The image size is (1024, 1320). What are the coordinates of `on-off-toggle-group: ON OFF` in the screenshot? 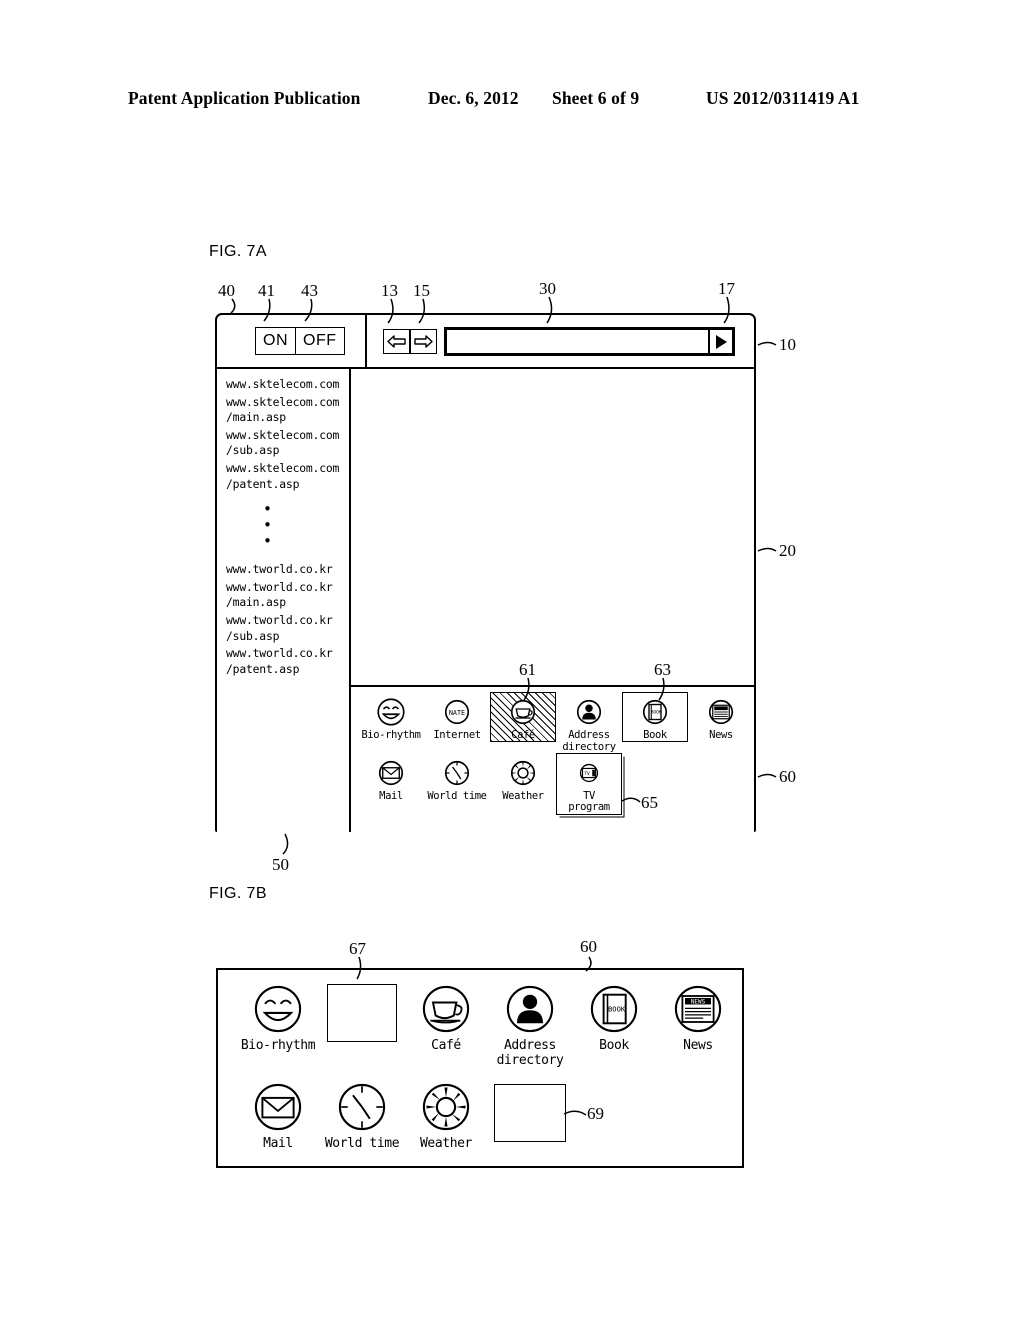 It's located at (300, 341).